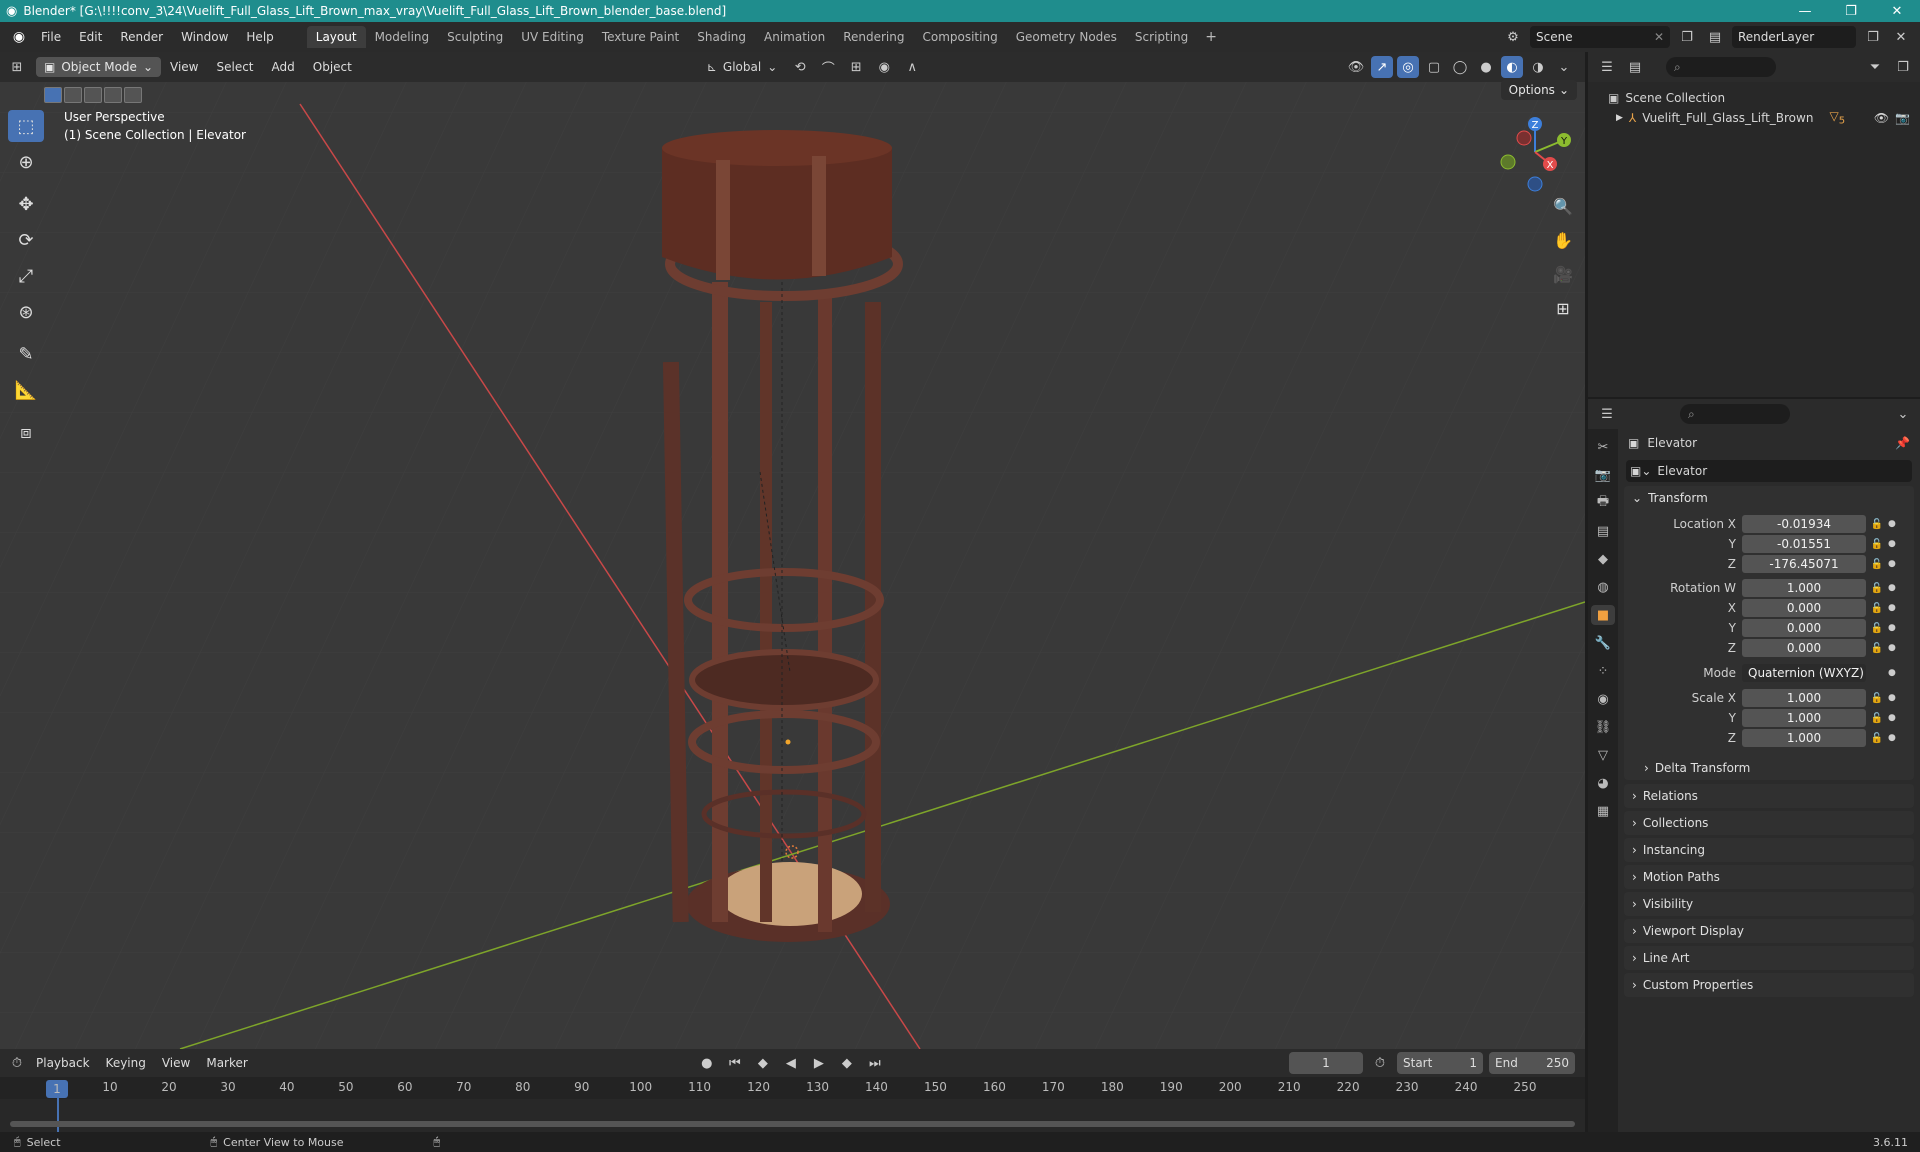 The width and height of the screenshot is (1920, 1152). Describe the element at coordinates (1161, 37) in the screenshot. I see `workspace-tab-scripting: Scripting` at that location.